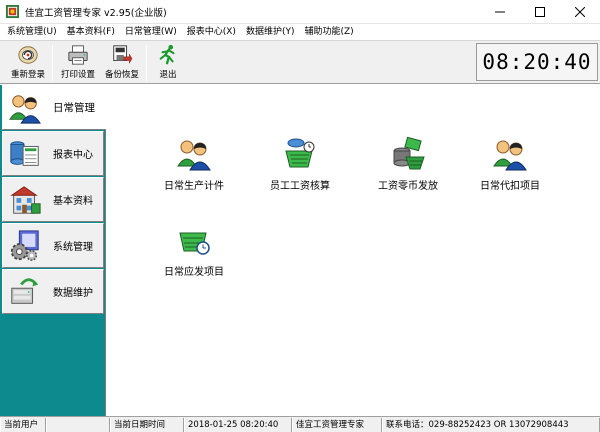 The image size is (600, 432). Describe the element at coordinates (300, 169) in the screenshot. I see `tile-salary-calculation: 员工工资核算` at that location.